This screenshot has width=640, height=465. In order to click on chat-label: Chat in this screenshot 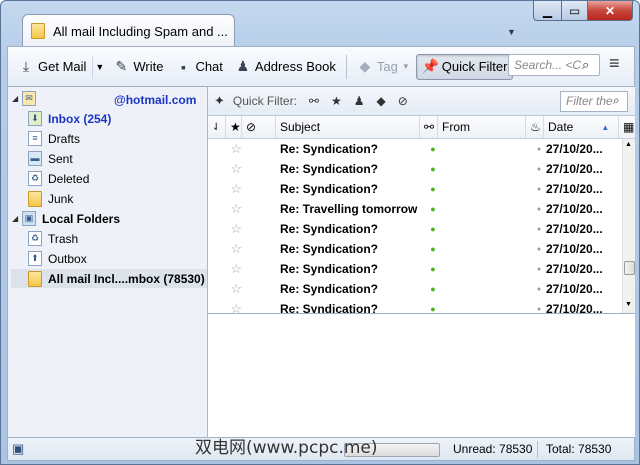, I will do `click(209, 66)`.